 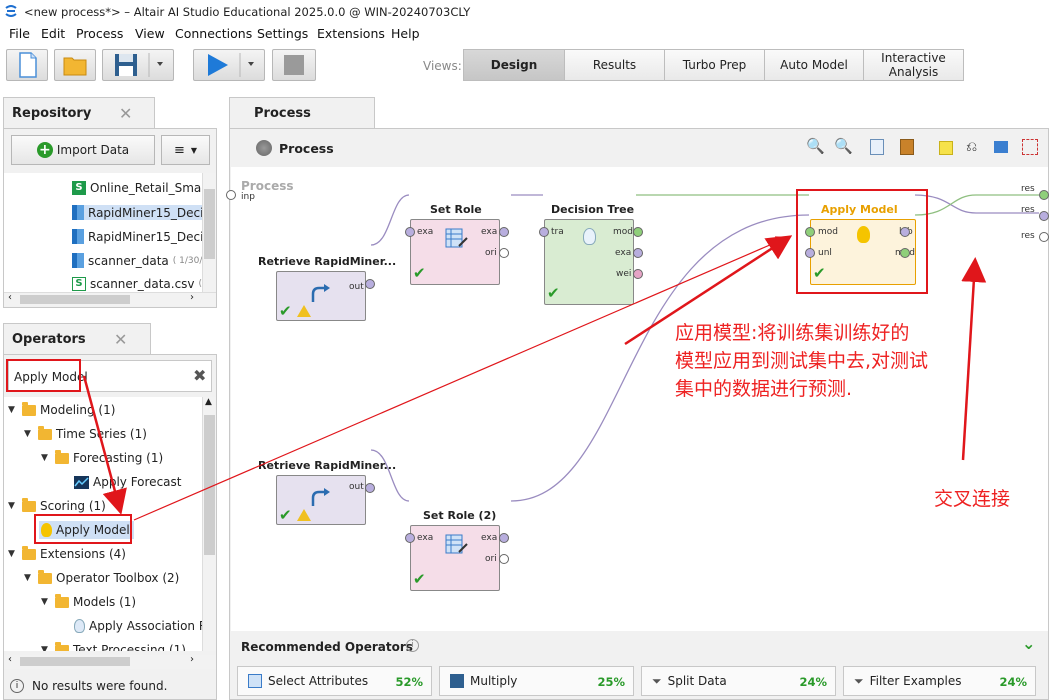 I want to click on tree-node-extensions: ▼ Extensions (4), so click(x=67, y=553).